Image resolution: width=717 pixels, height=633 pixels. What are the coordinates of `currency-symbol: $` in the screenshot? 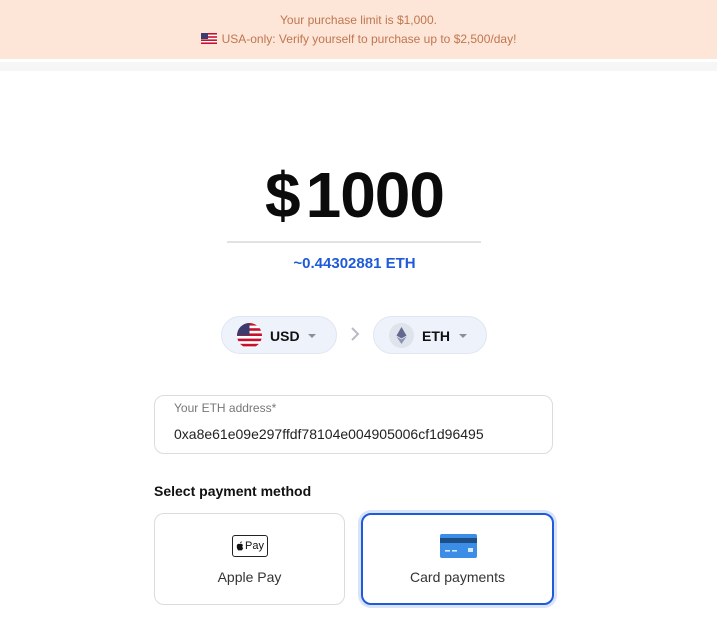 It's located at (283, 195).